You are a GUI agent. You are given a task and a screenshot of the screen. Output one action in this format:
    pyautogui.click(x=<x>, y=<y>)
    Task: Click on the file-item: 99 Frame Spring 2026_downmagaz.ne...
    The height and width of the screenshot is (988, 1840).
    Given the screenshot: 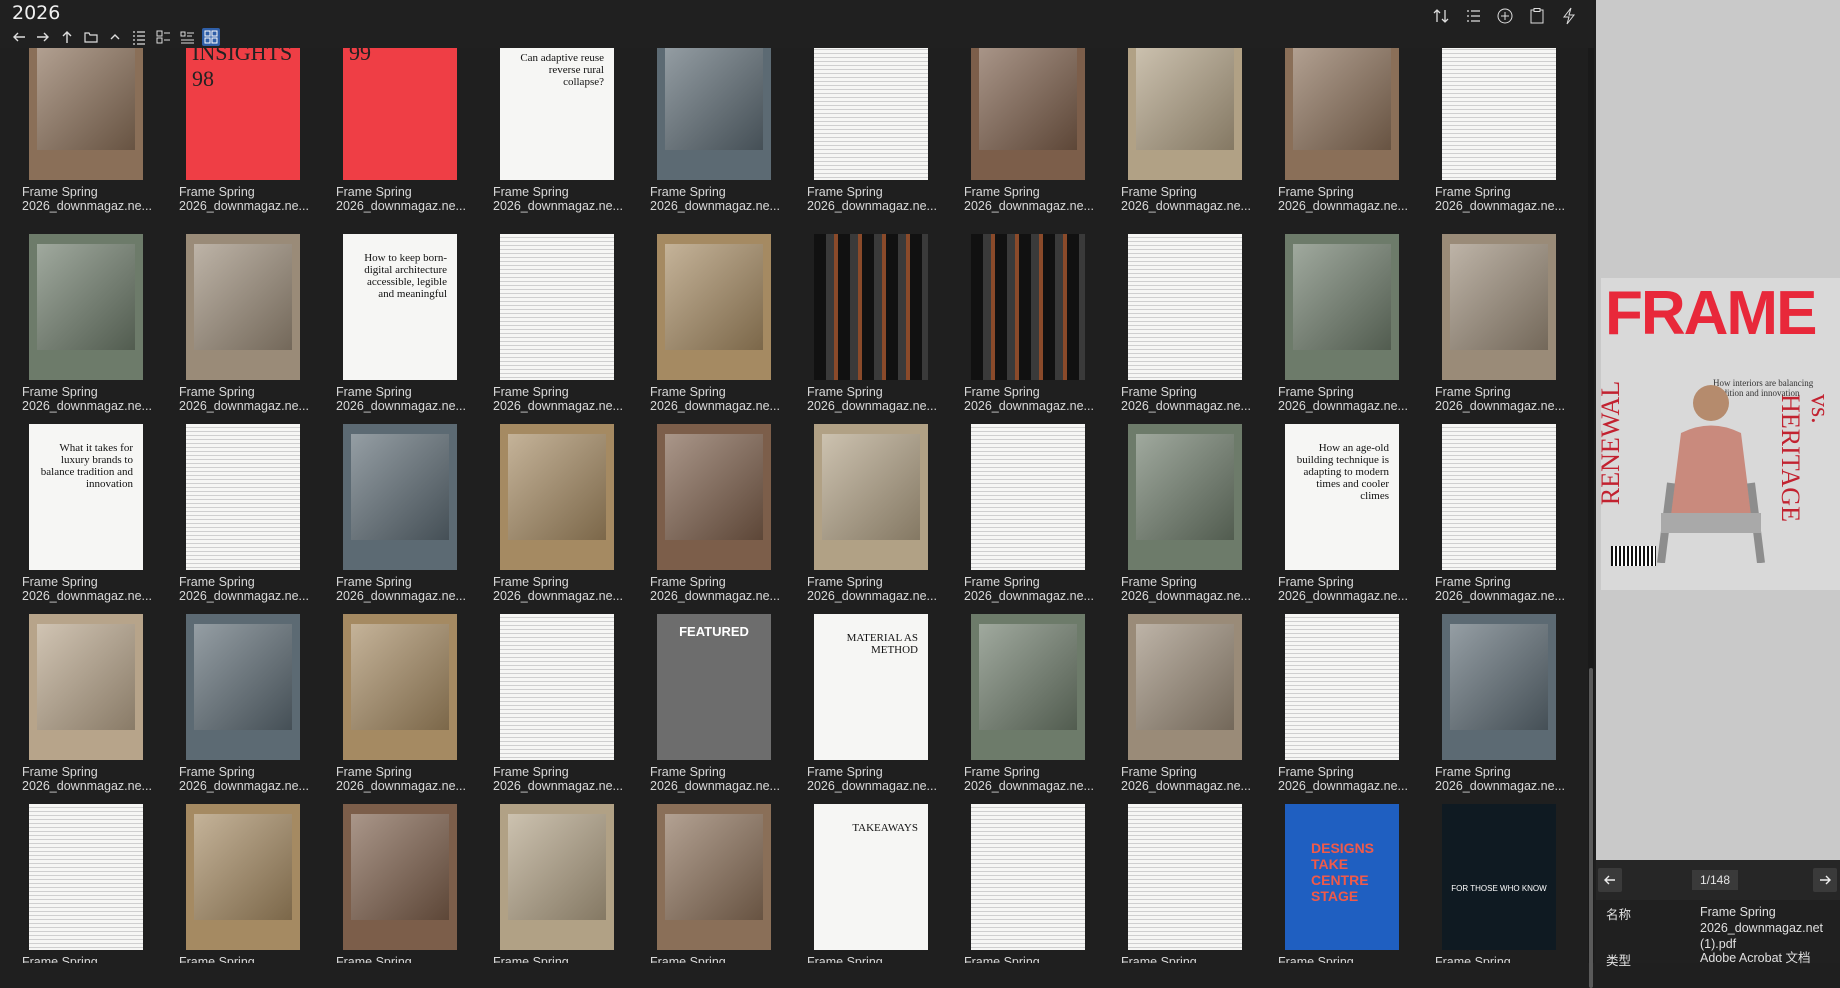 What is the action you would take?
    pyautogui.click(x=407, y=143)
    